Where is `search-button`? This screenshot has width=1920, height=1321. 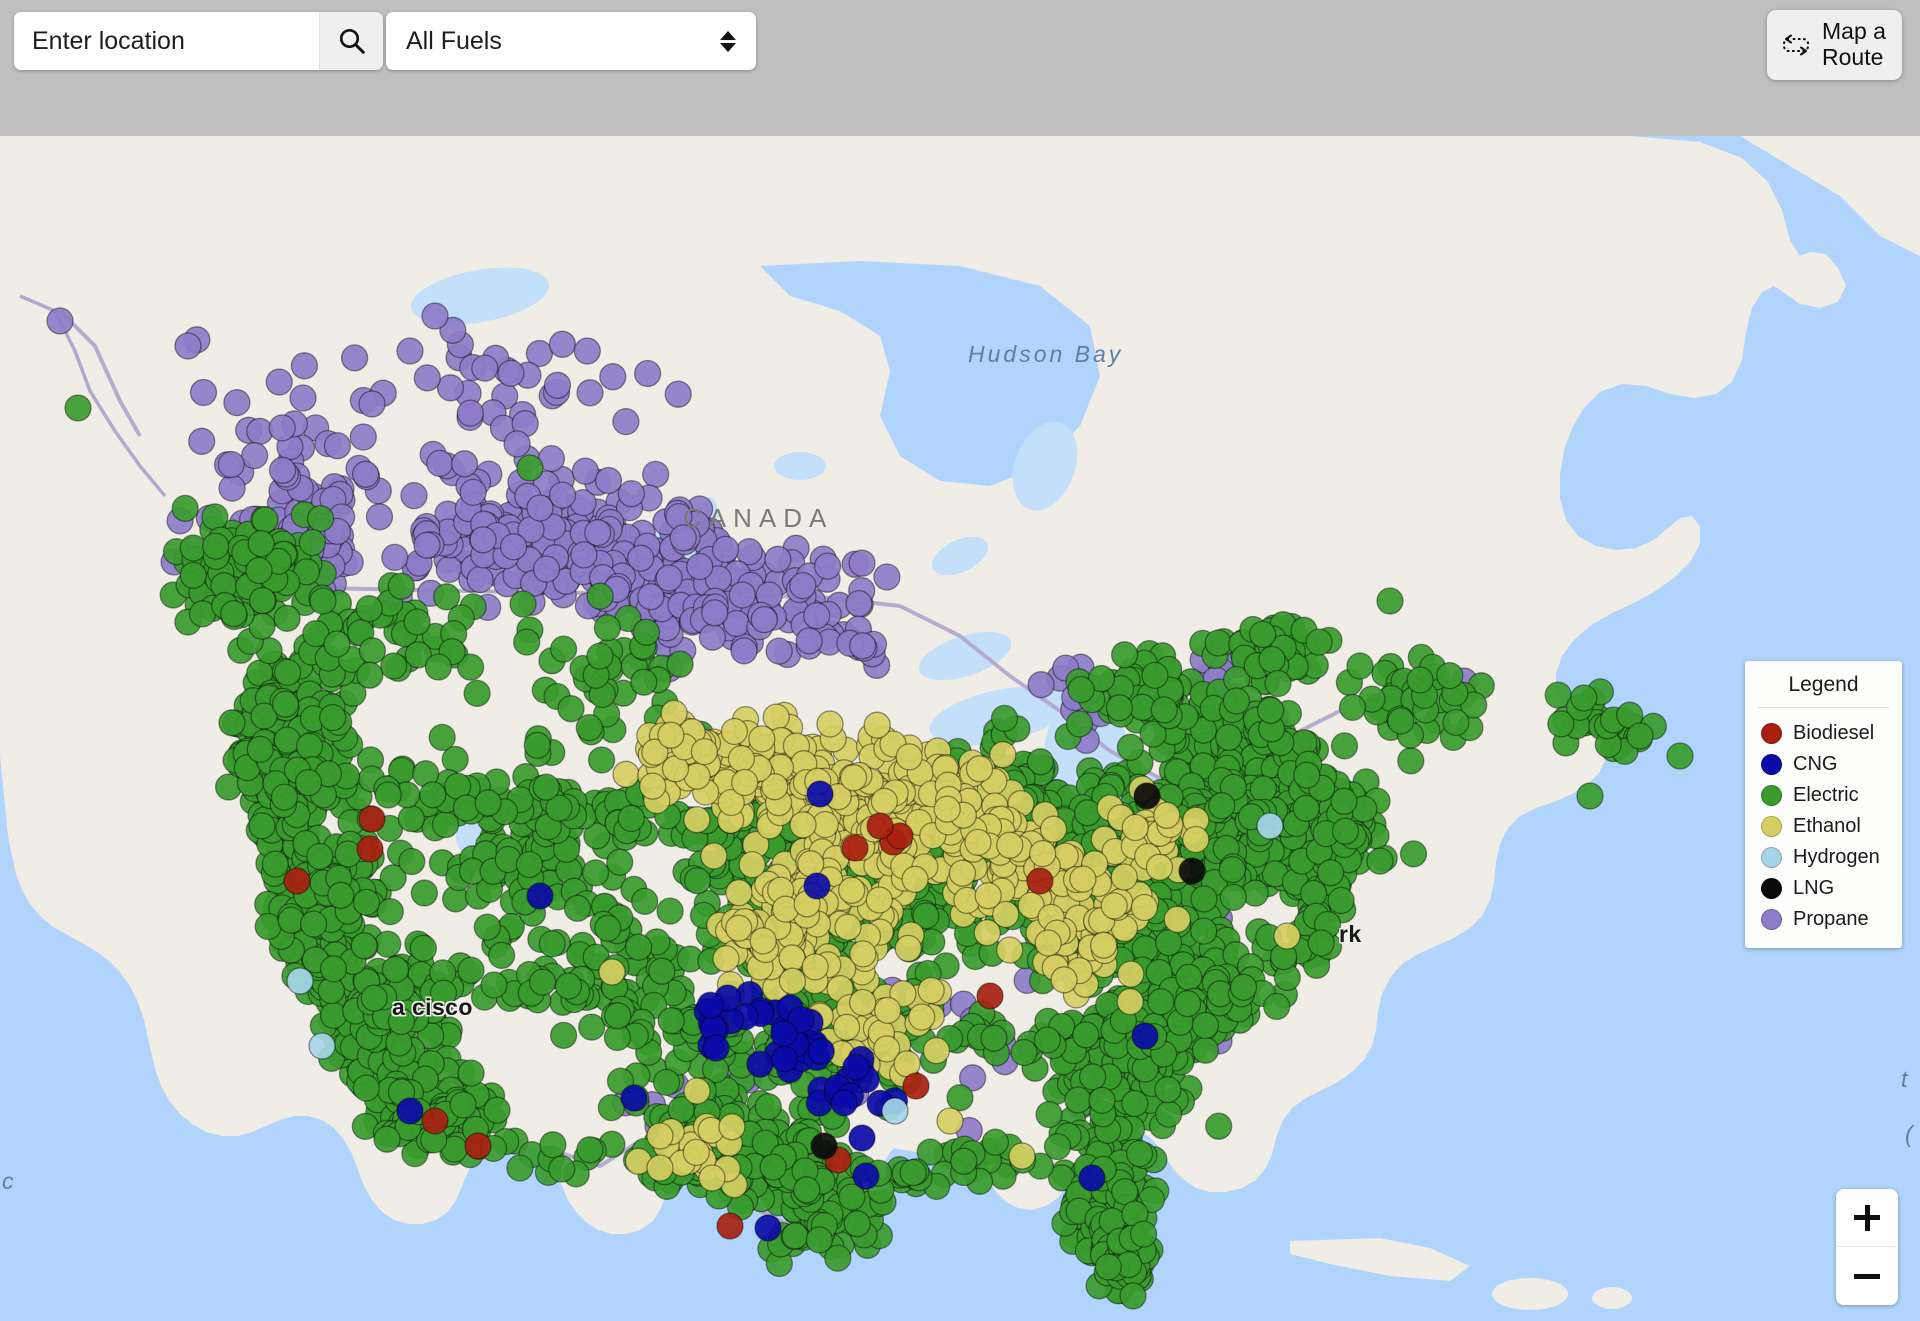 search-button is located at coordinates (351, 41).